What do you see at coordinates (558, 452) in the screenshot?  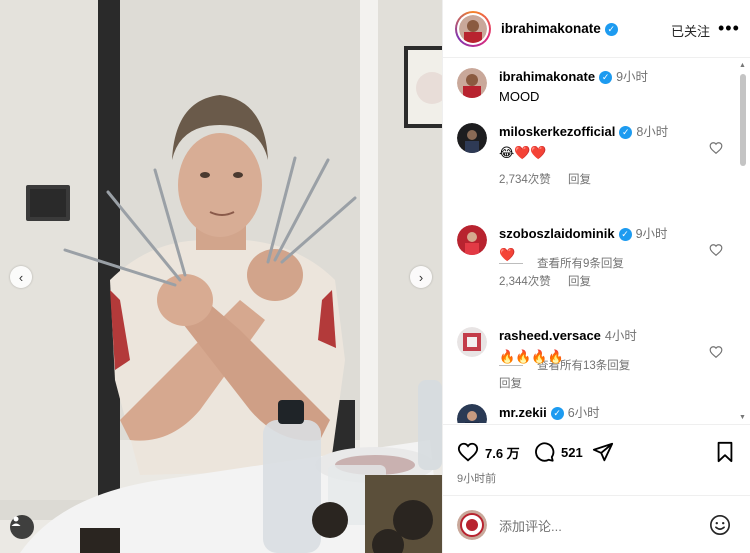 I see `comment-button: 521` at bounding box center [558, 452].